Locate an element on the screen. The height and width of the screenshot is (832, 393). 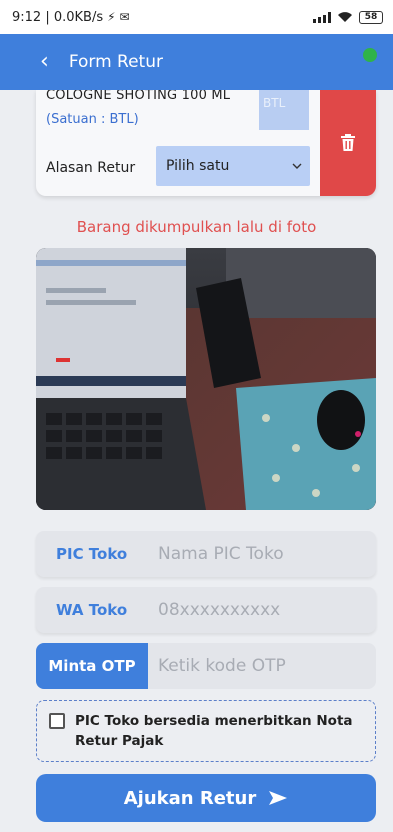
wifi-icon is located at coordinates (345, 17).